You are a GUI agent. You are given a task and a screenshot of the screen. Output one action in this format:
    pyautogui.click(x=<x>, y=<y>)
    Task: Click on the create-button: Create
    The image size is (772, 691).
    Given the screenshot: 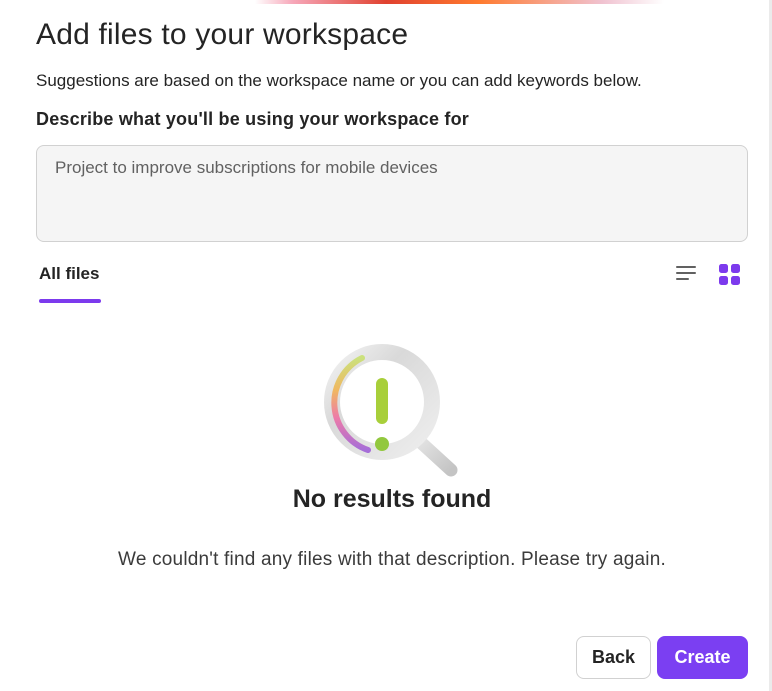 What is the action you would take?
    pyautogui.click(x=702, y=657)
    